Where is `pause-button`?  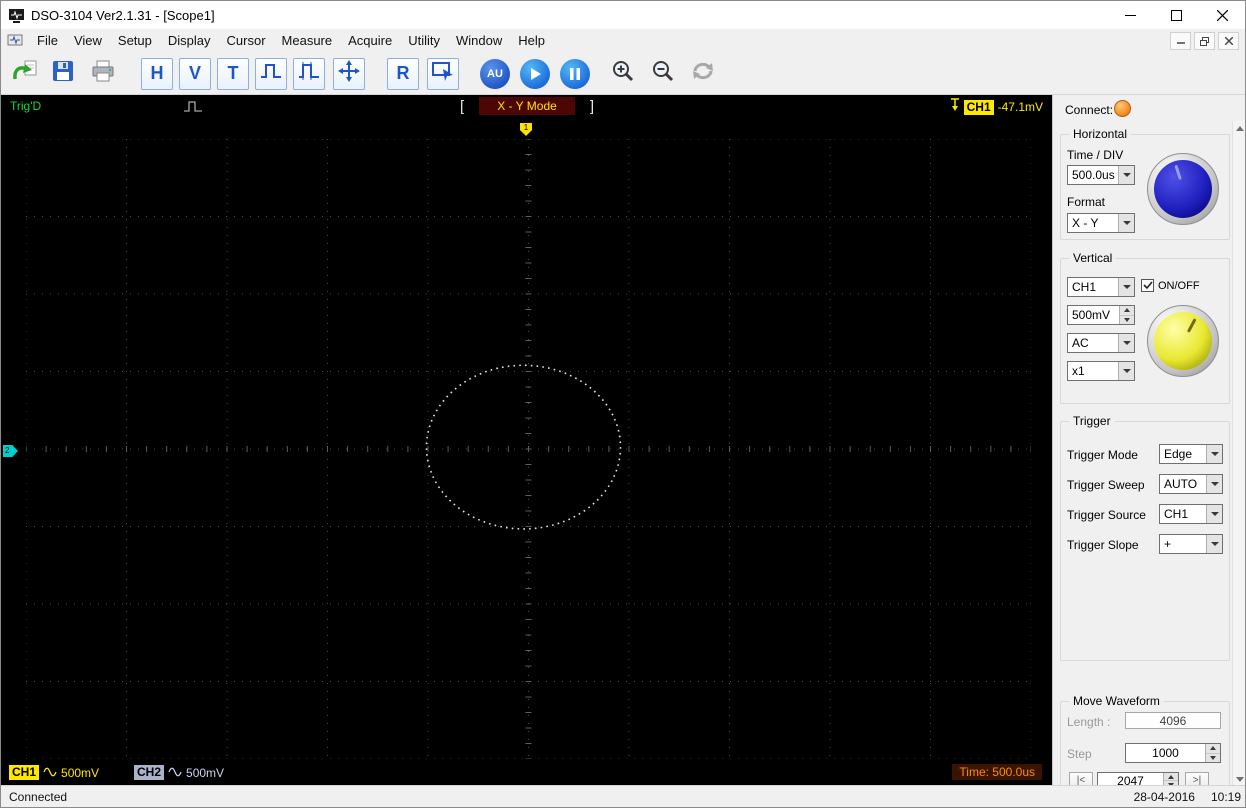
pause-button is located at coordinates (575, 74).